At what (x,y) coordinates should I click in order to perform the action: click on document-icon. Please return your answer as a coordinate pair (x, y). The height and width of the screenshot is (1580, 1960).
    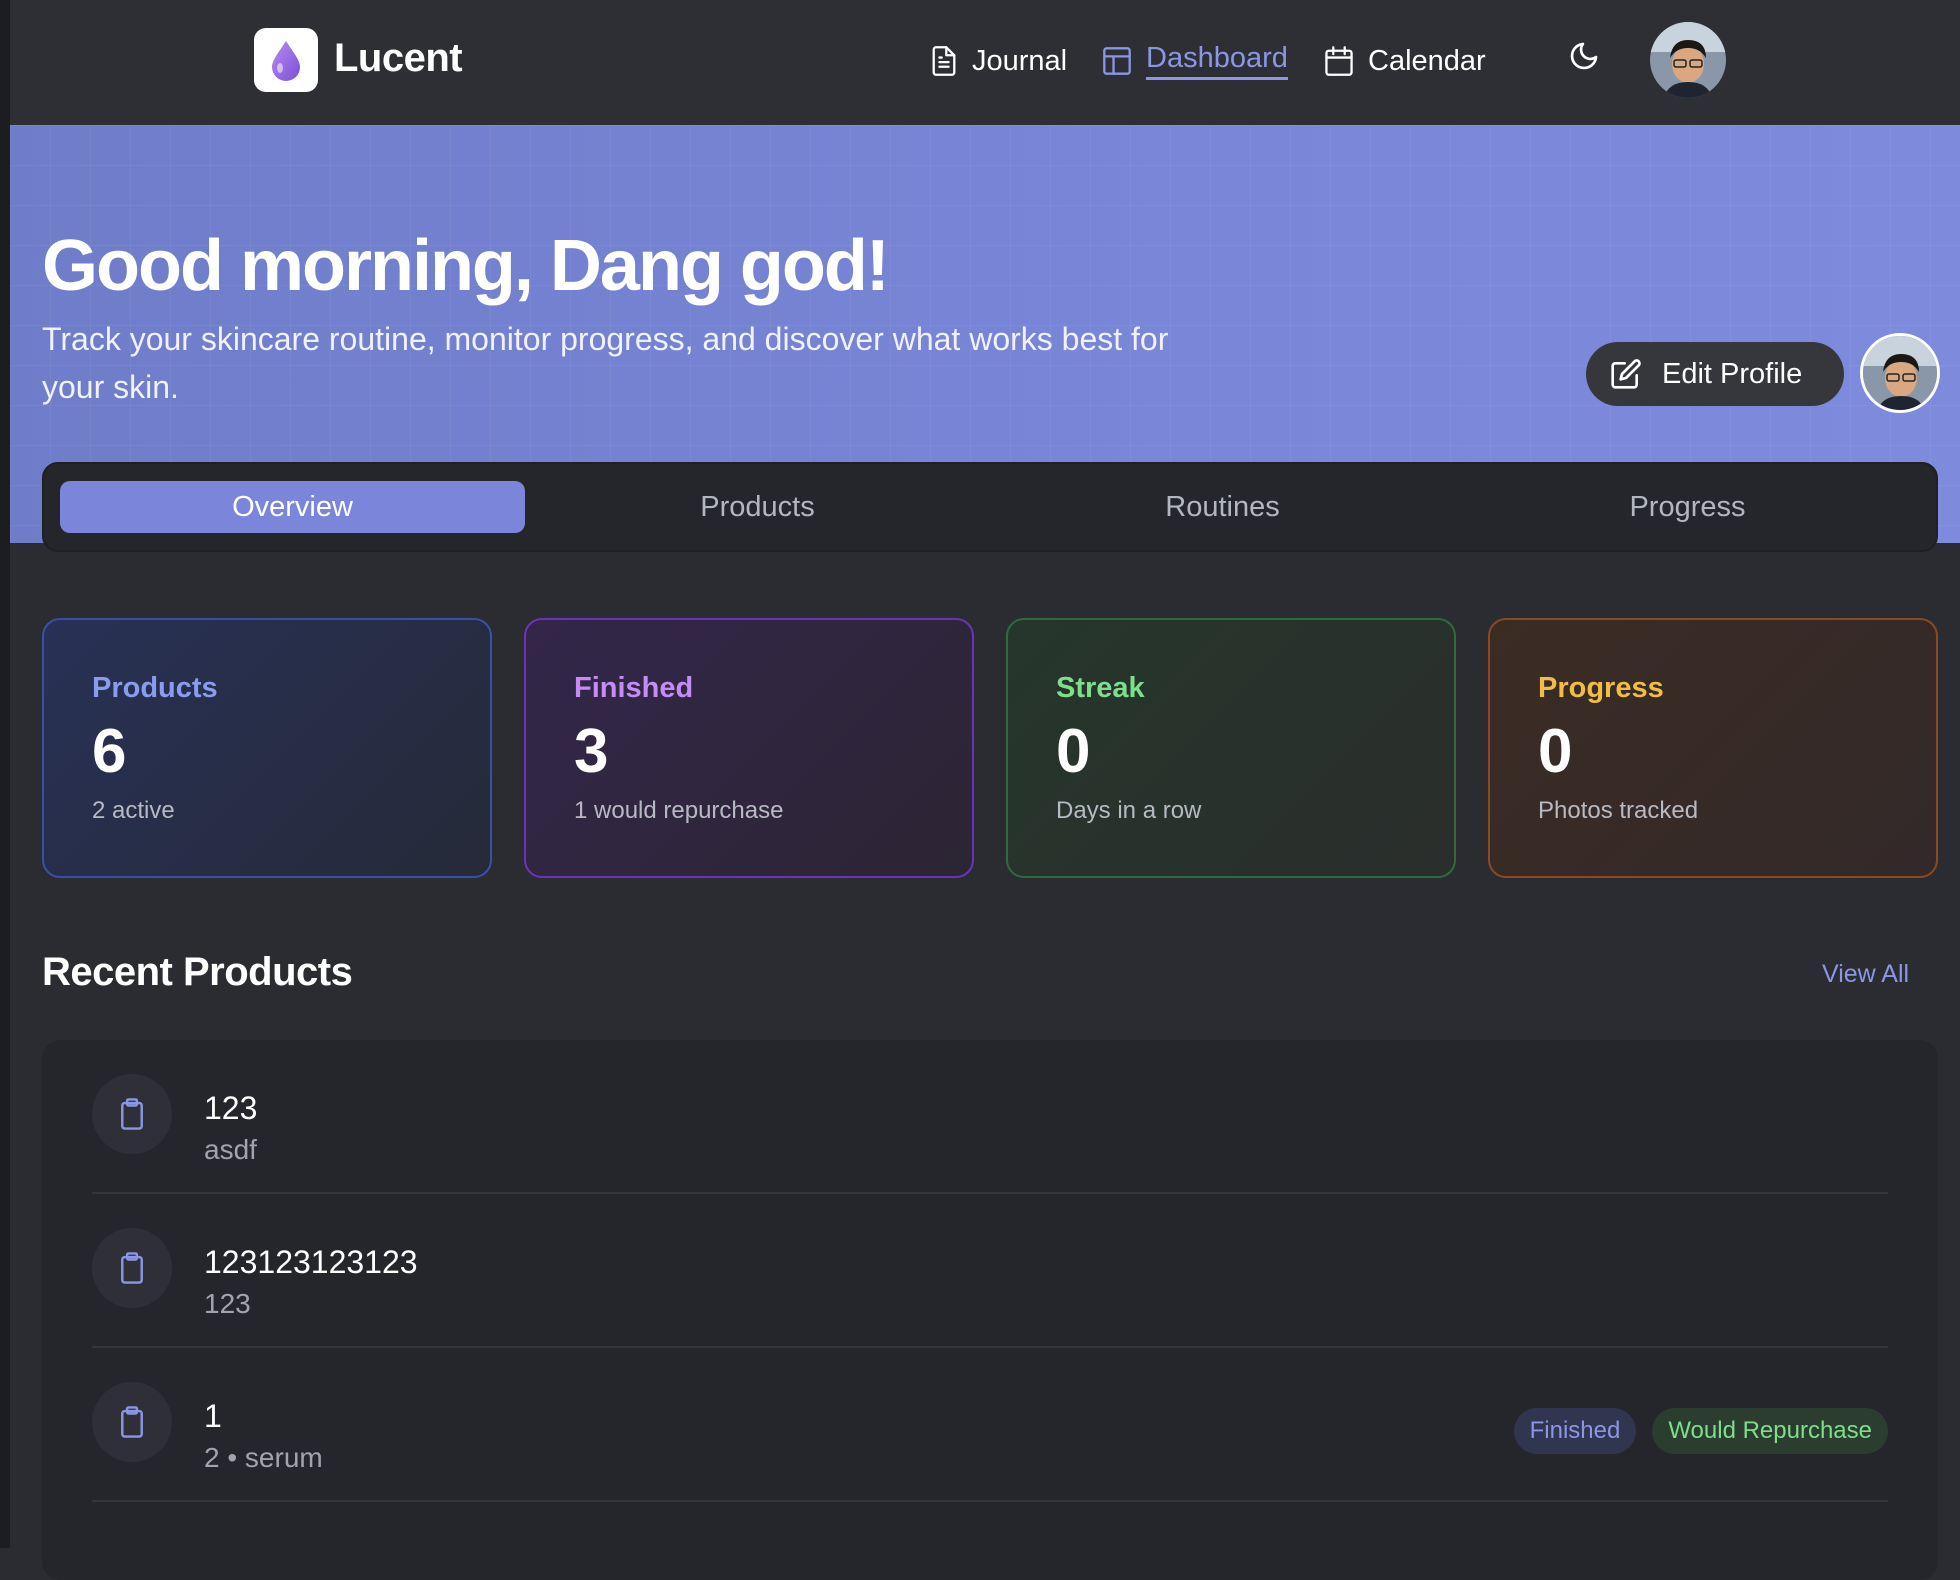
    Looking at the image, I should click on (944, 61).